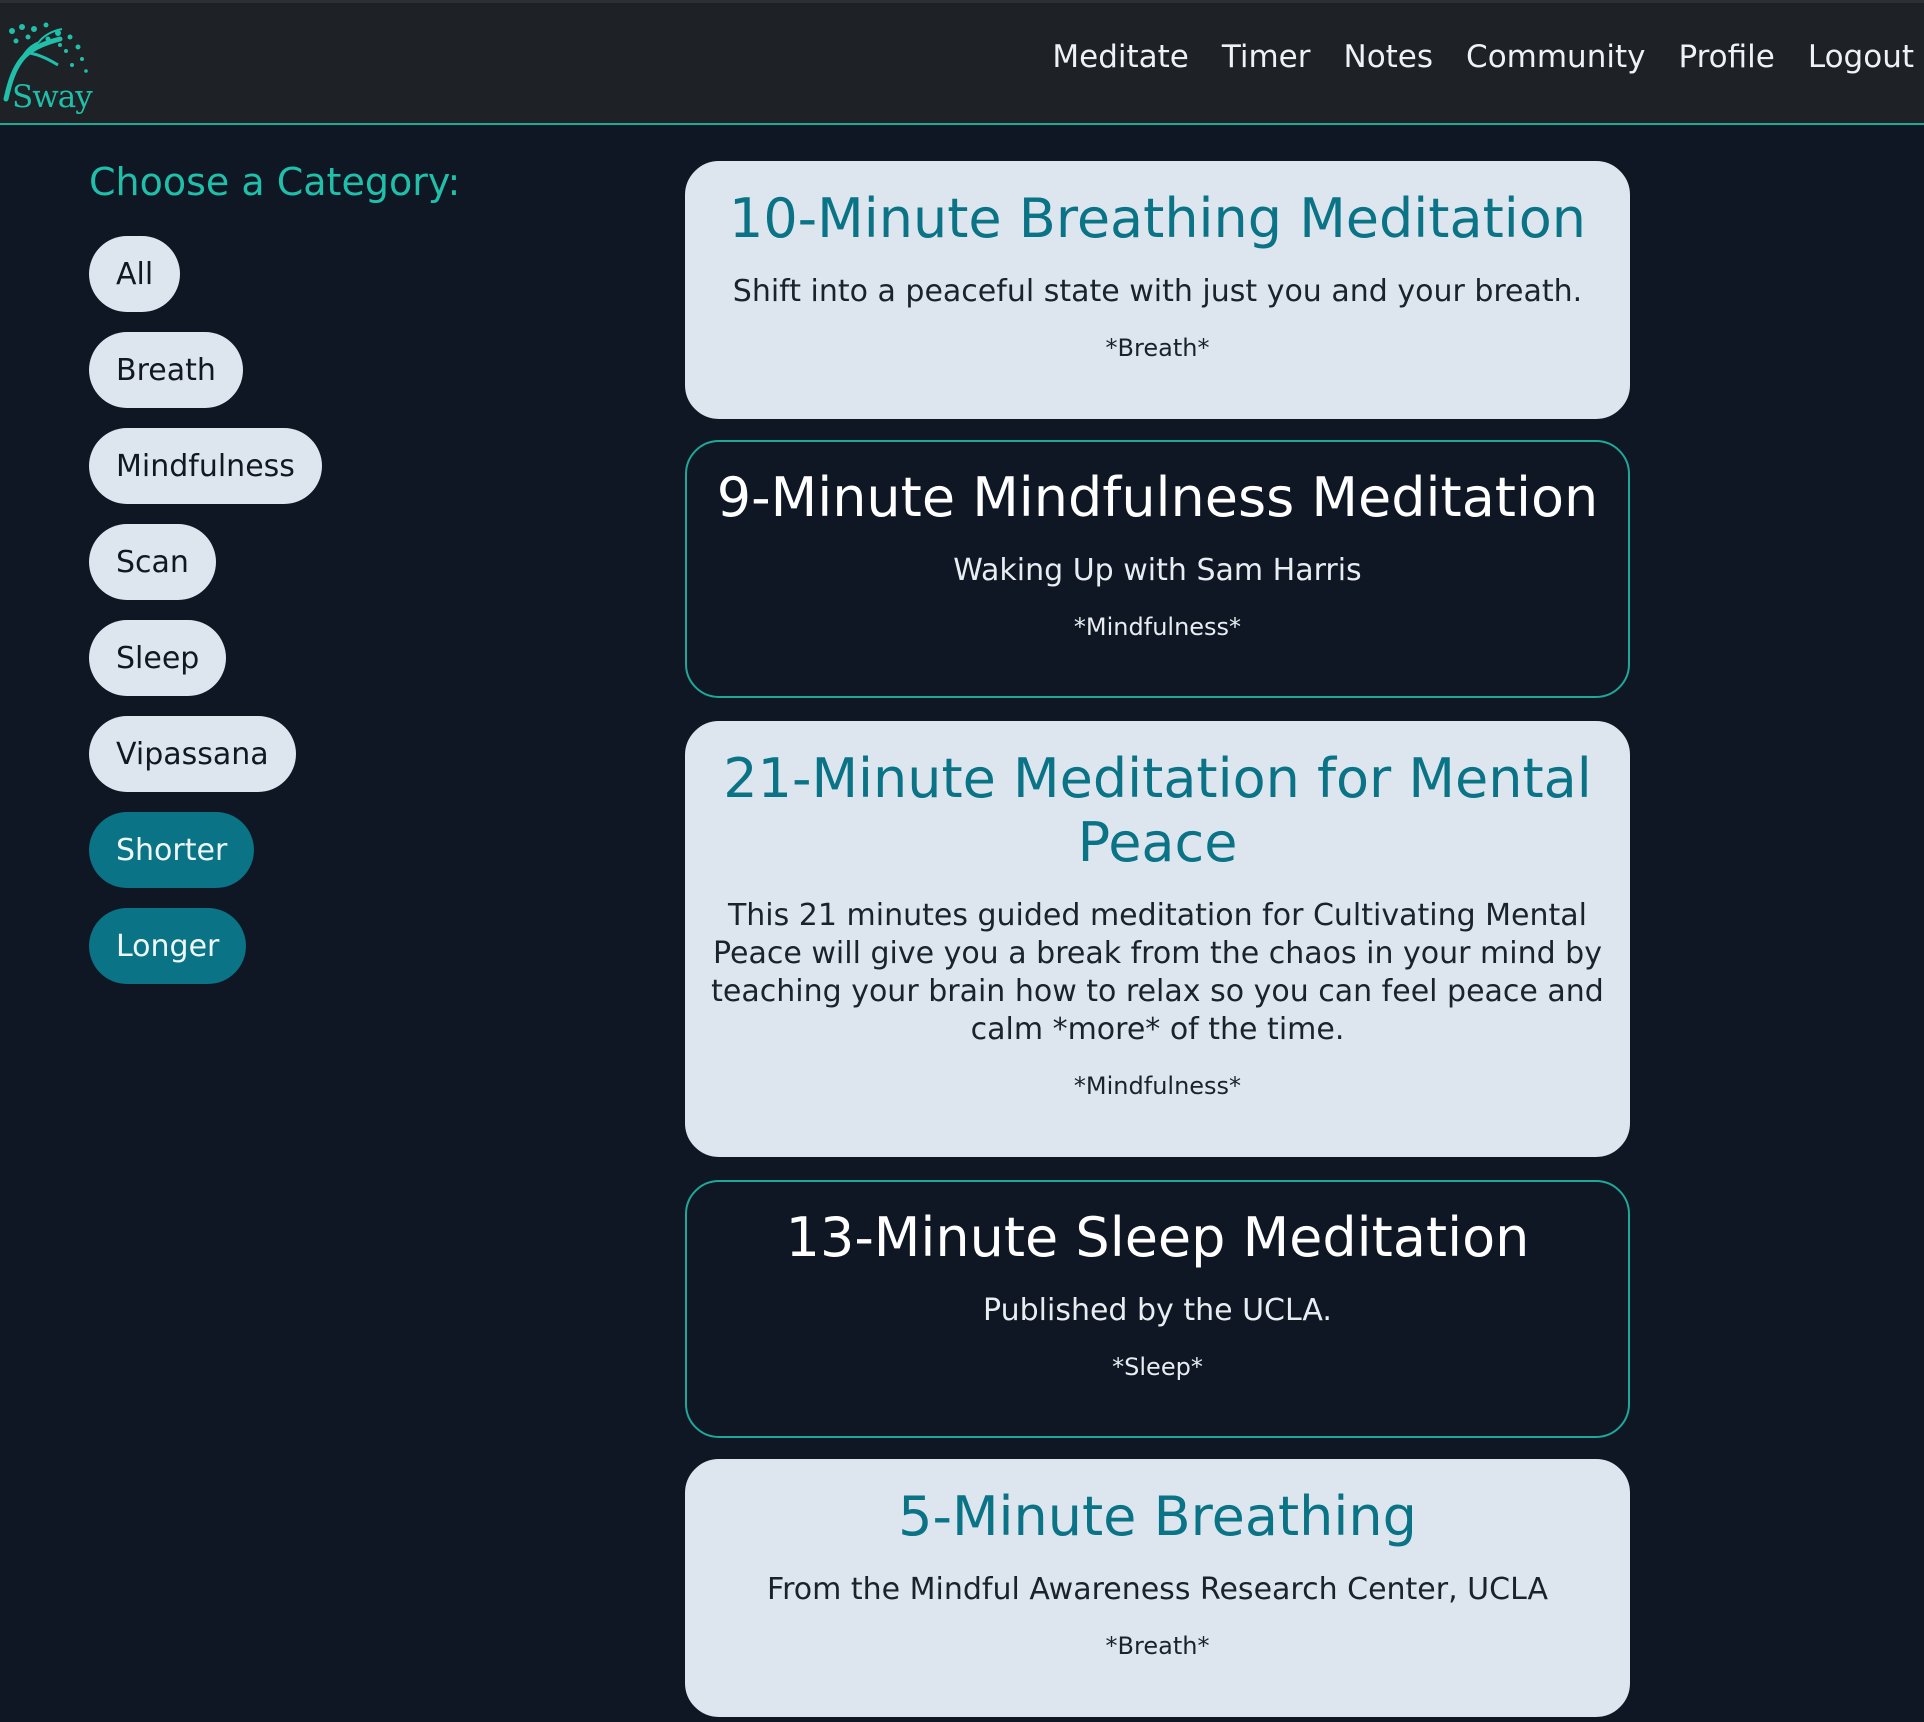 This screenshot has width=1924, height=1722. I want to click on meditation-title: 21-Minute Meditation for Mental Peace, so click(1157, 810).